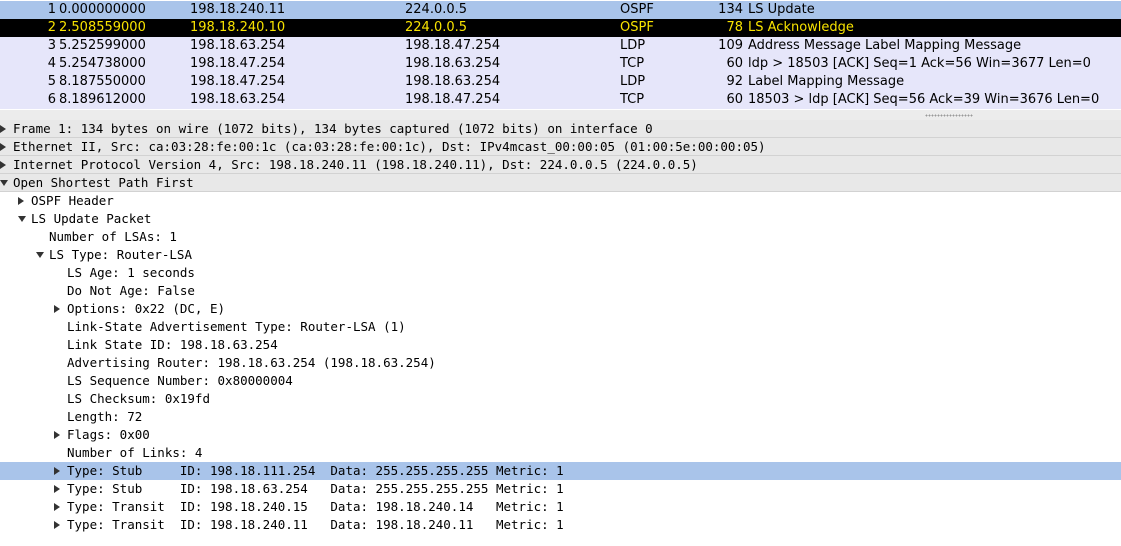 This screenshot has height=546, width=1121. What do you see at coordinates (51, 81) in the screenshot?
I see `packet-number: 5` at bounding box center [51, 81].